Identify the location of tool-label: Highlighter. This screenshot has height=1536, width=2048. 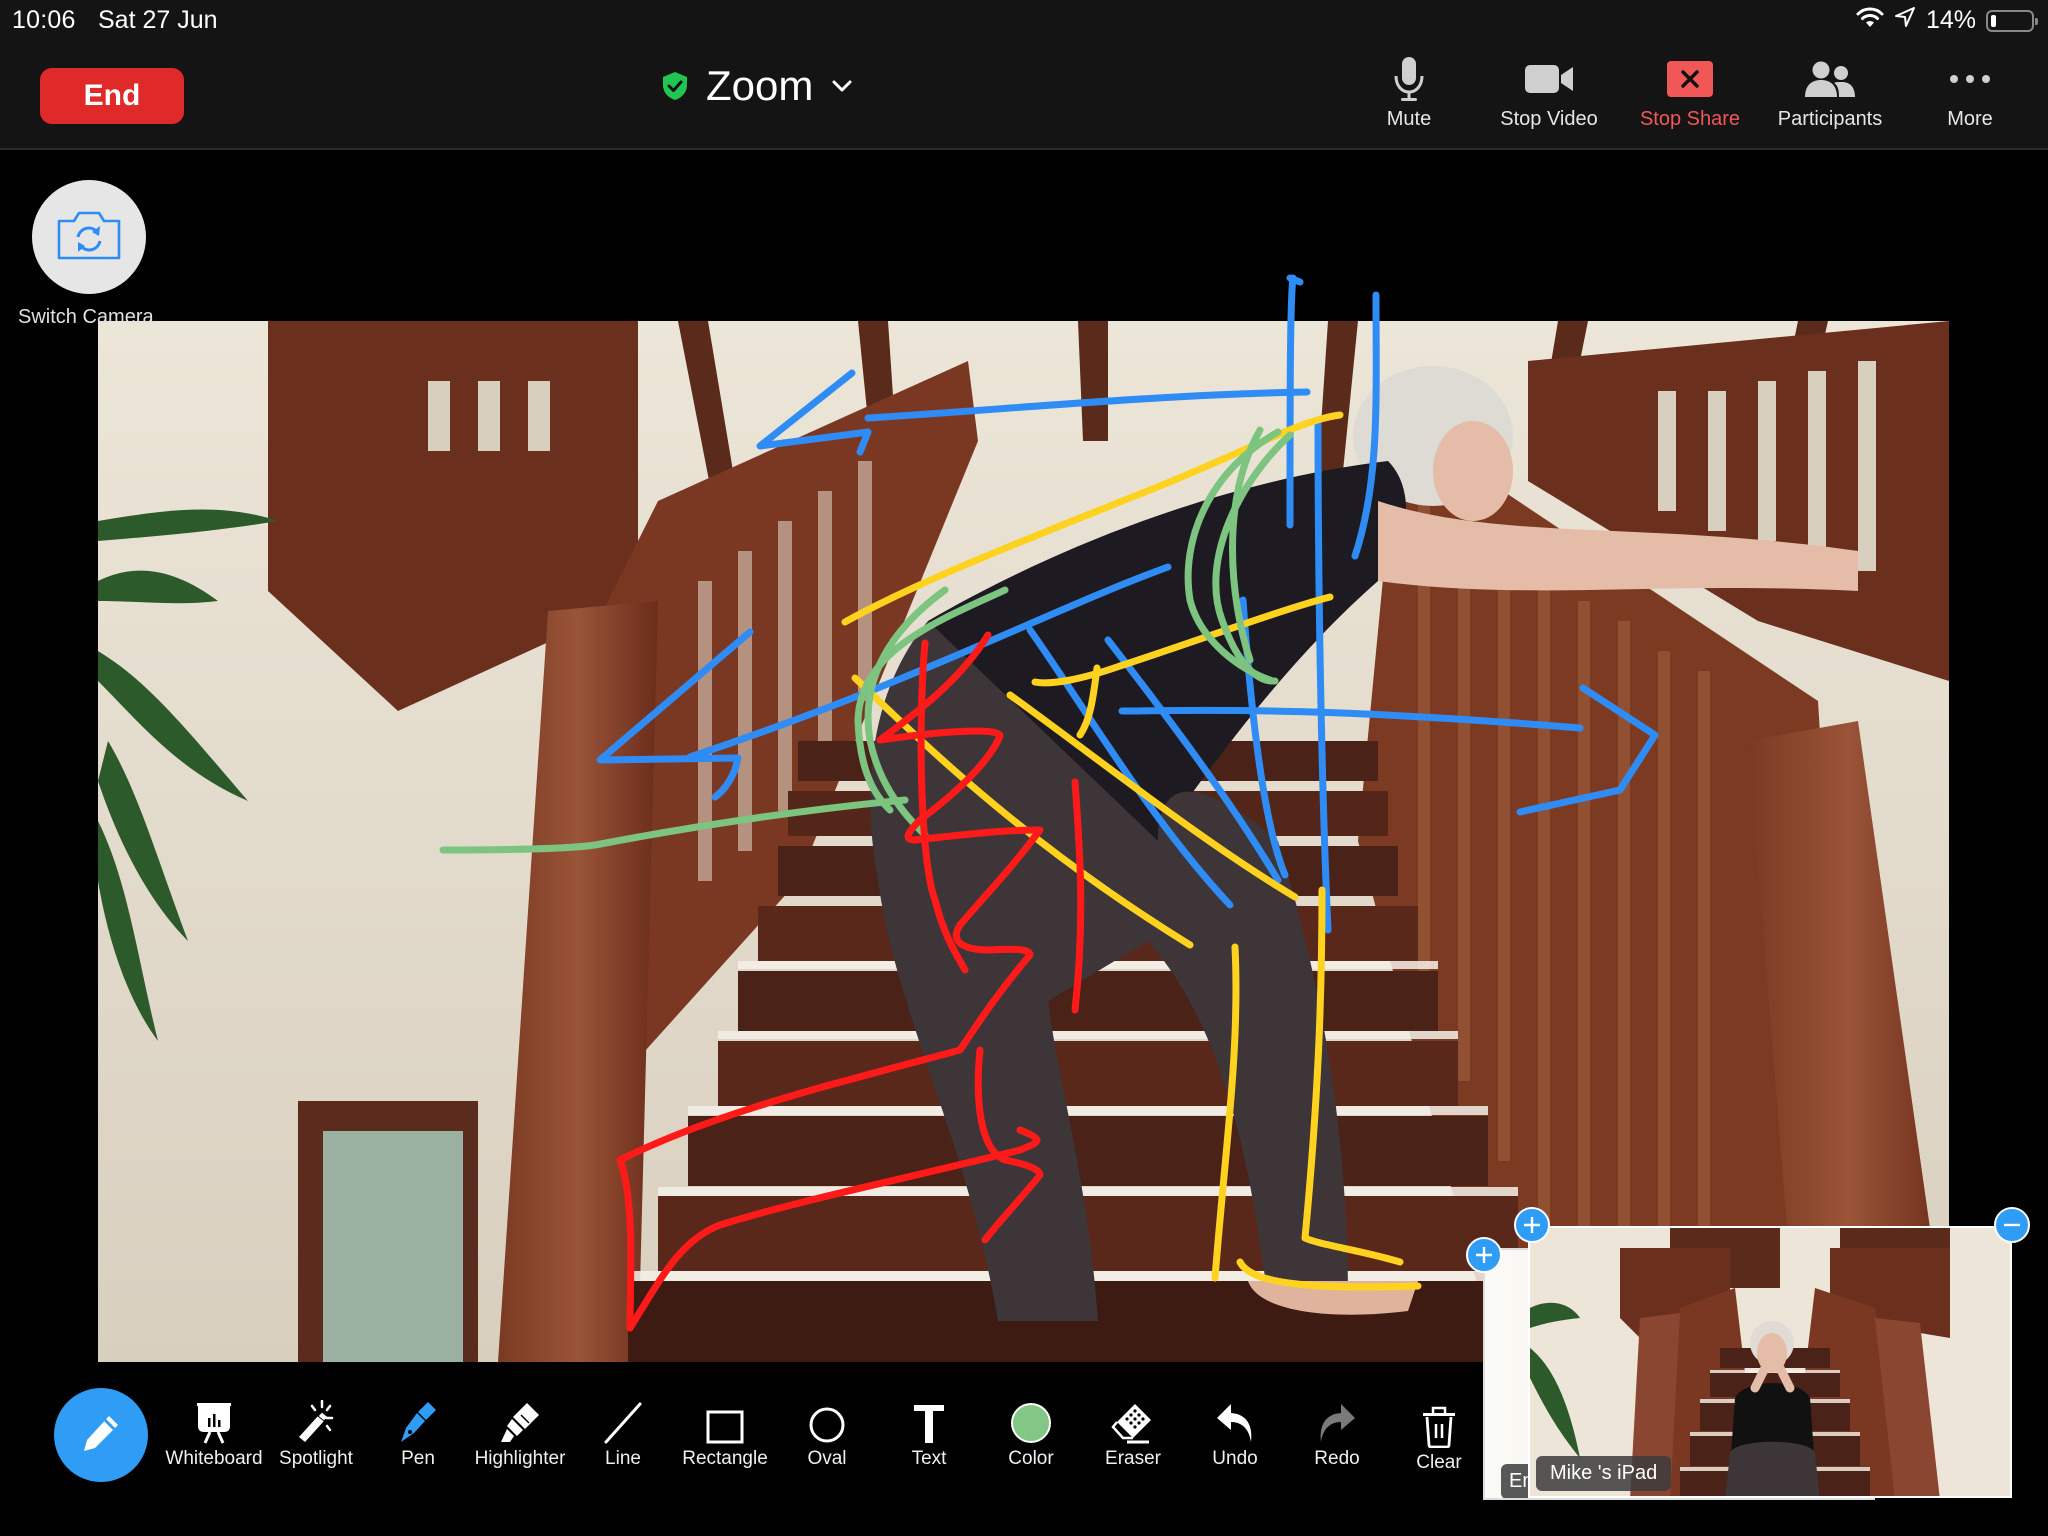
(520, 1458).